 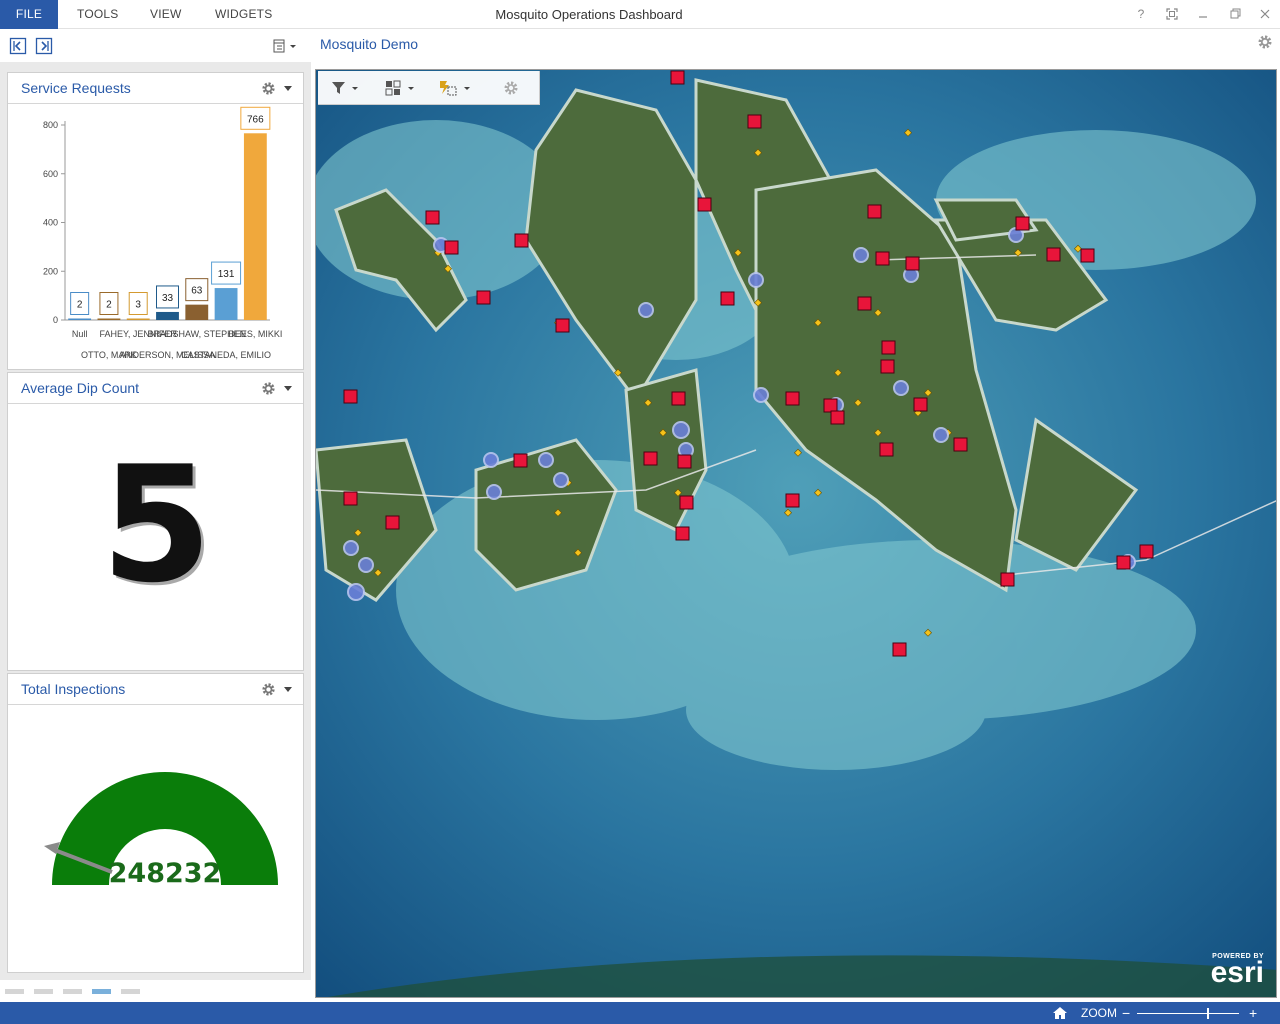 I want to click on close-button, so click(x=1265, y=14).